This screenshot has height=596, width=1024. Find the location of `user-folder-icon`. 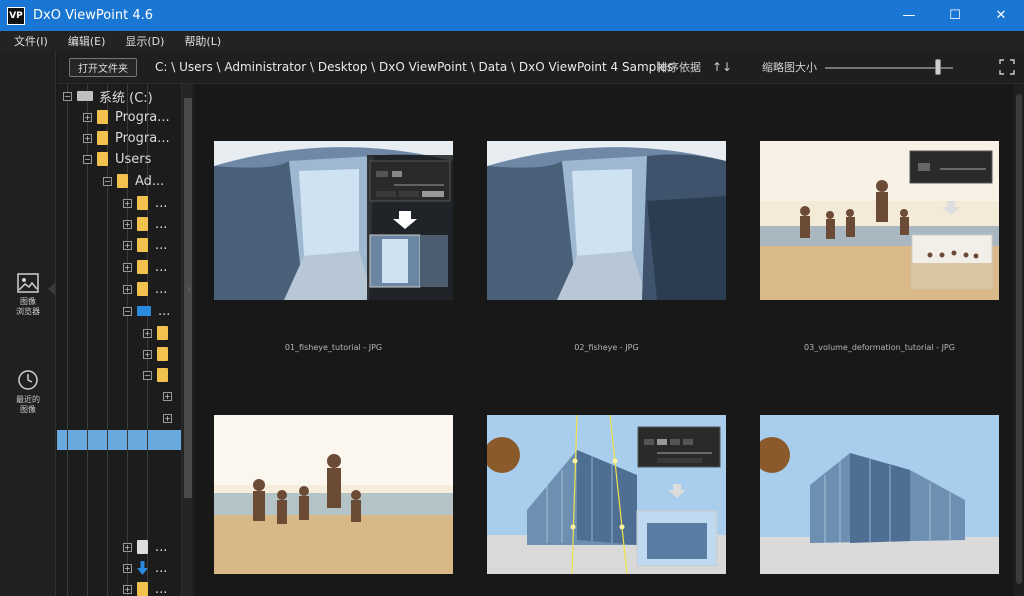

user-folder-icon is located at coordinates (122, 181).